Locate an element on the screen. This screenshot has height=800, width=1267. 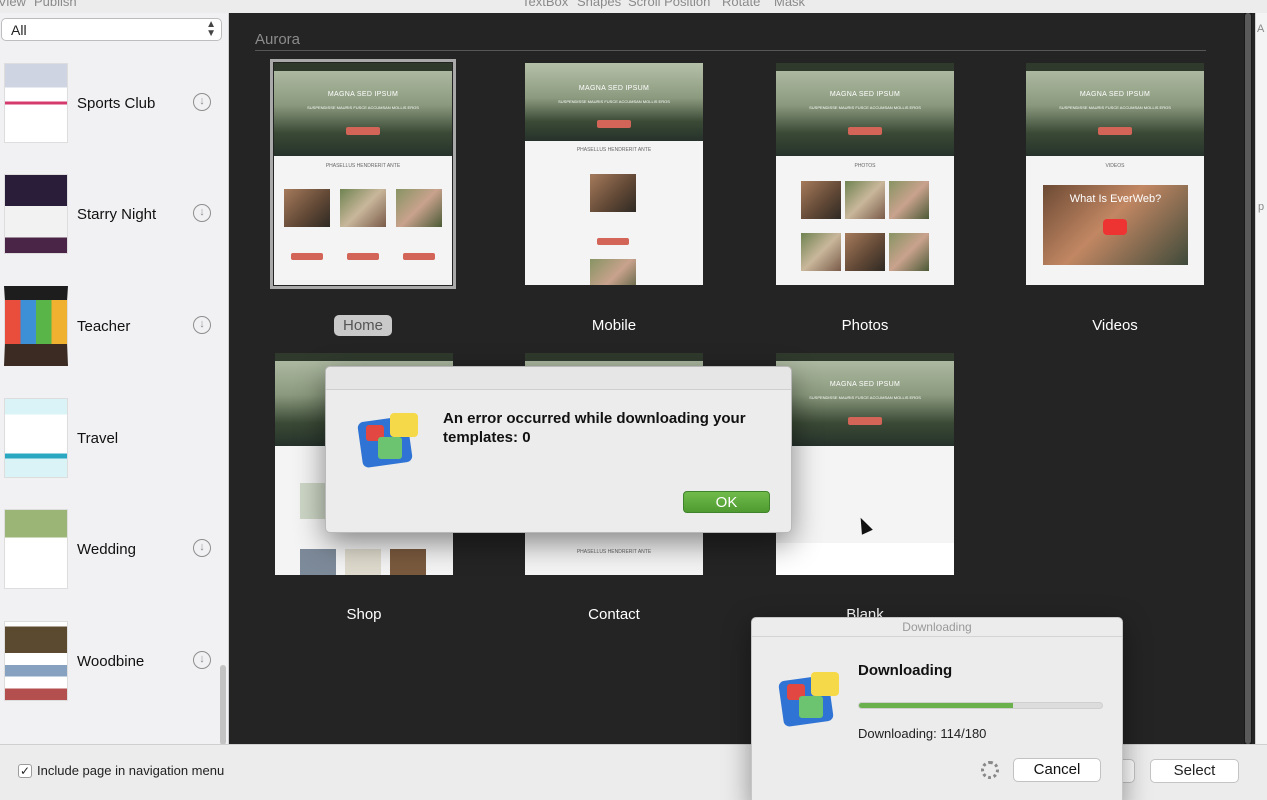
main-scrollbar-thumb is located at coordinates (1248, 378).